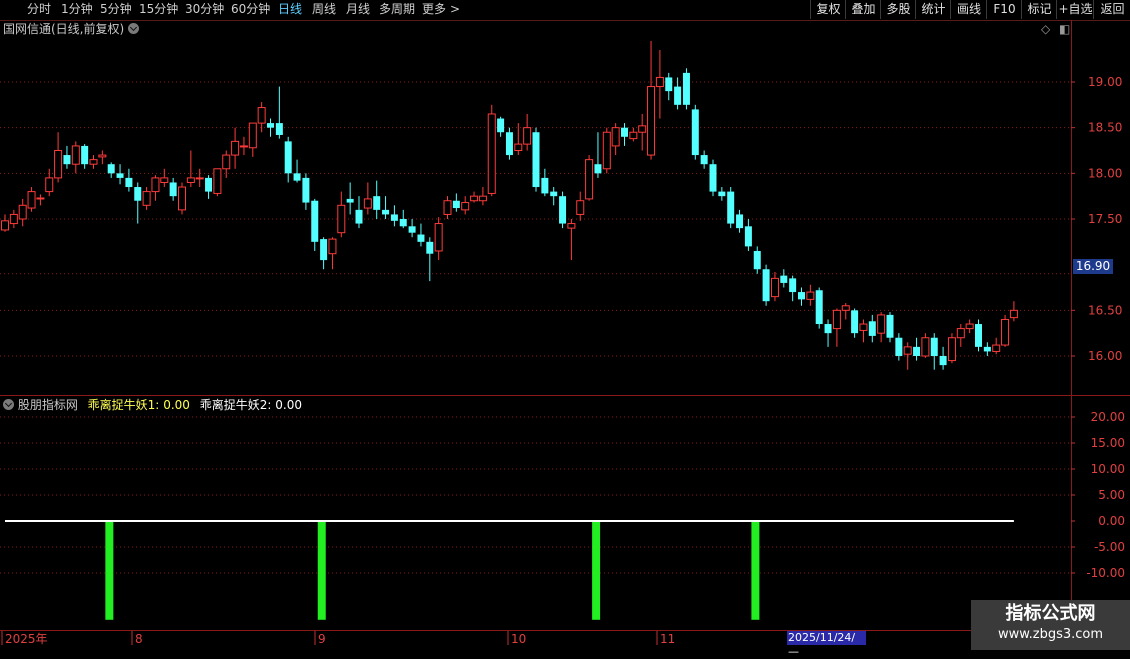 This screenshot has height=659, width=1130. I want to click on indicator-axis-label: 20.00, so click(1108, 417).